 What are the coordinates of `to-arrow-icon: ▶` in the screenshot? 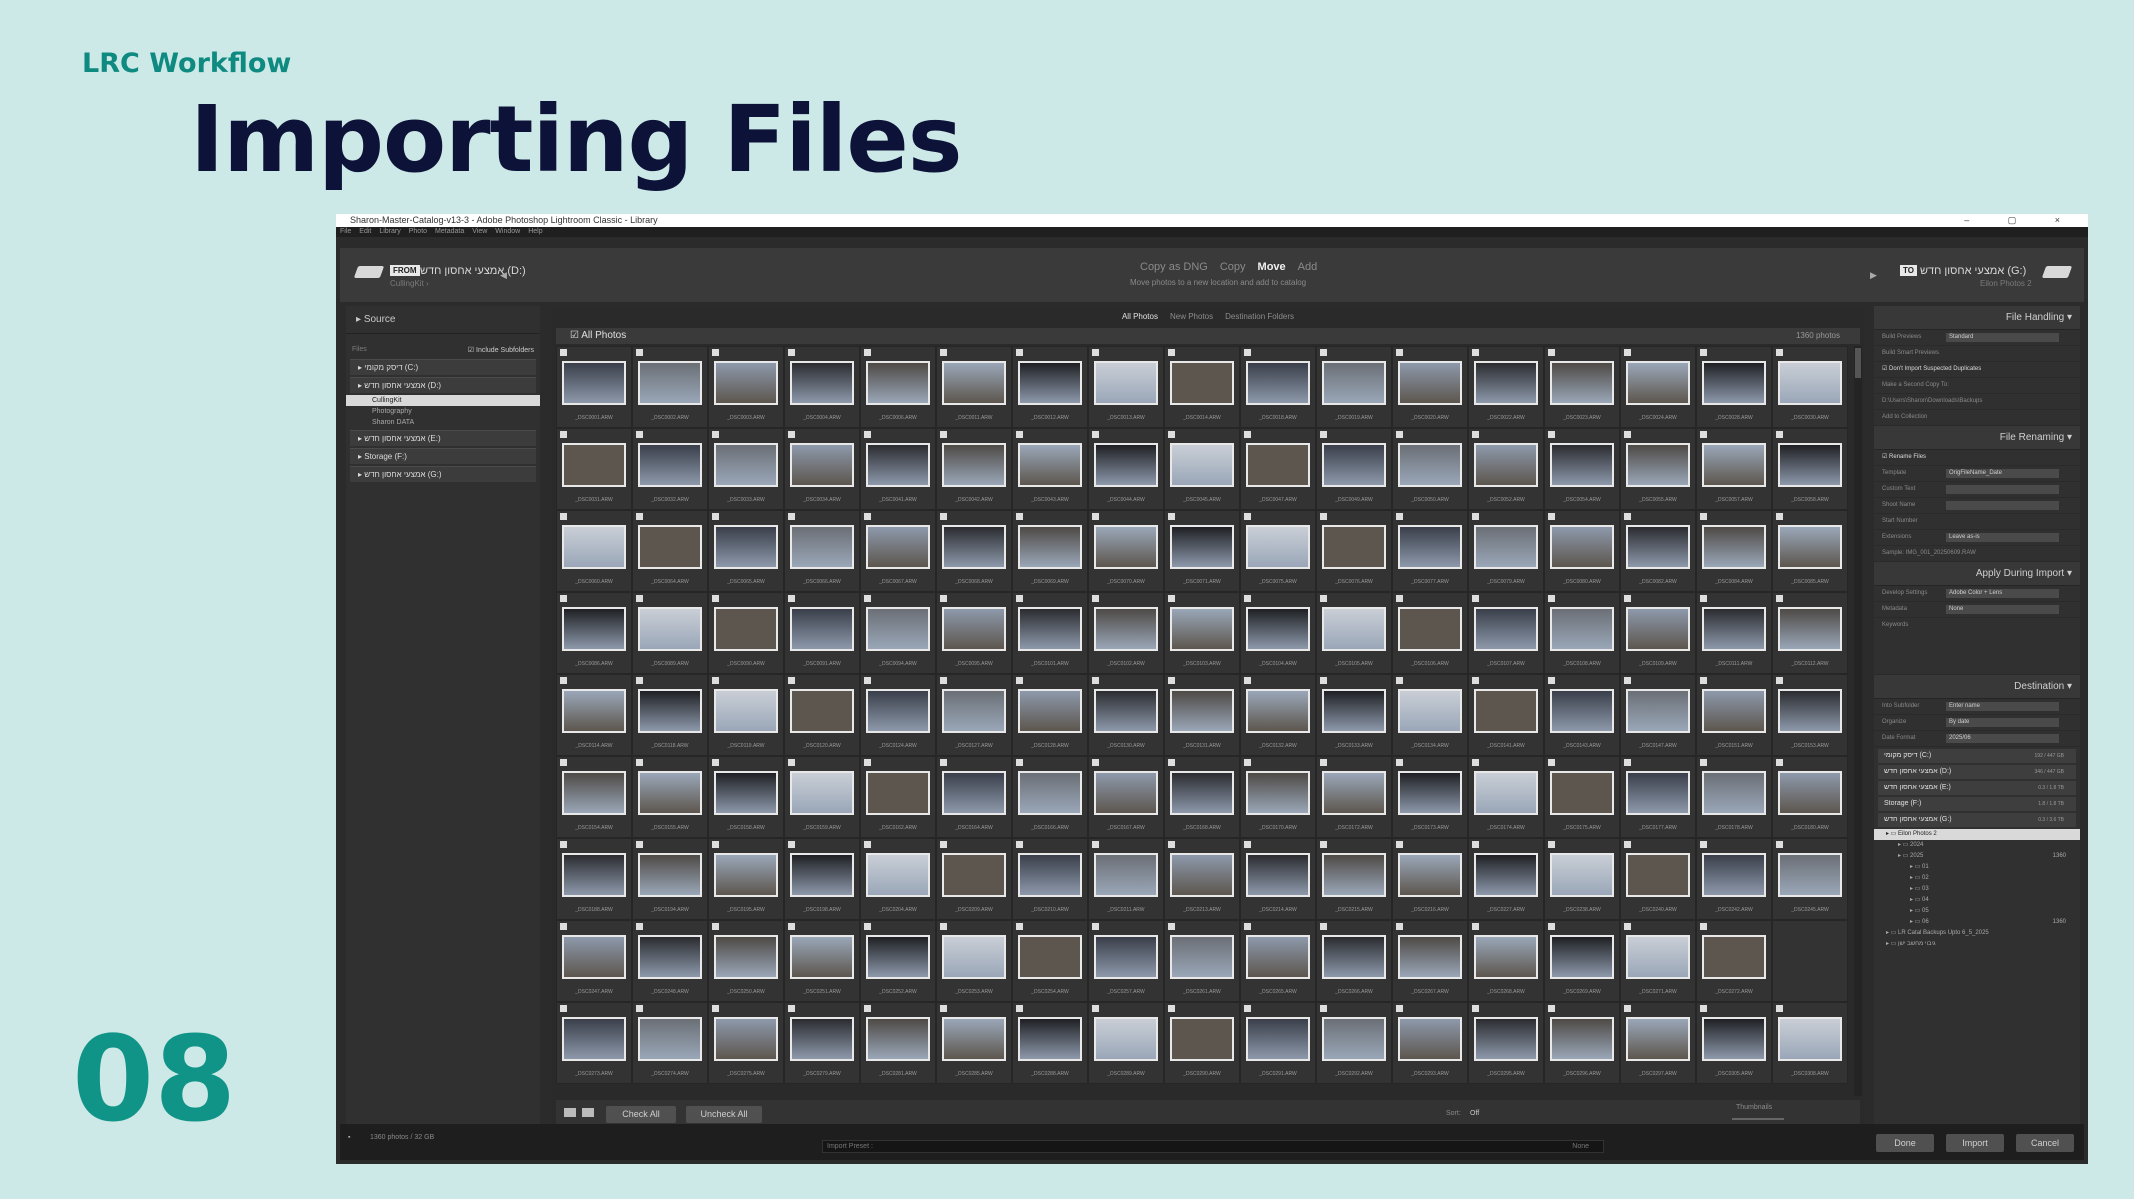 It's located at (1873, 275).